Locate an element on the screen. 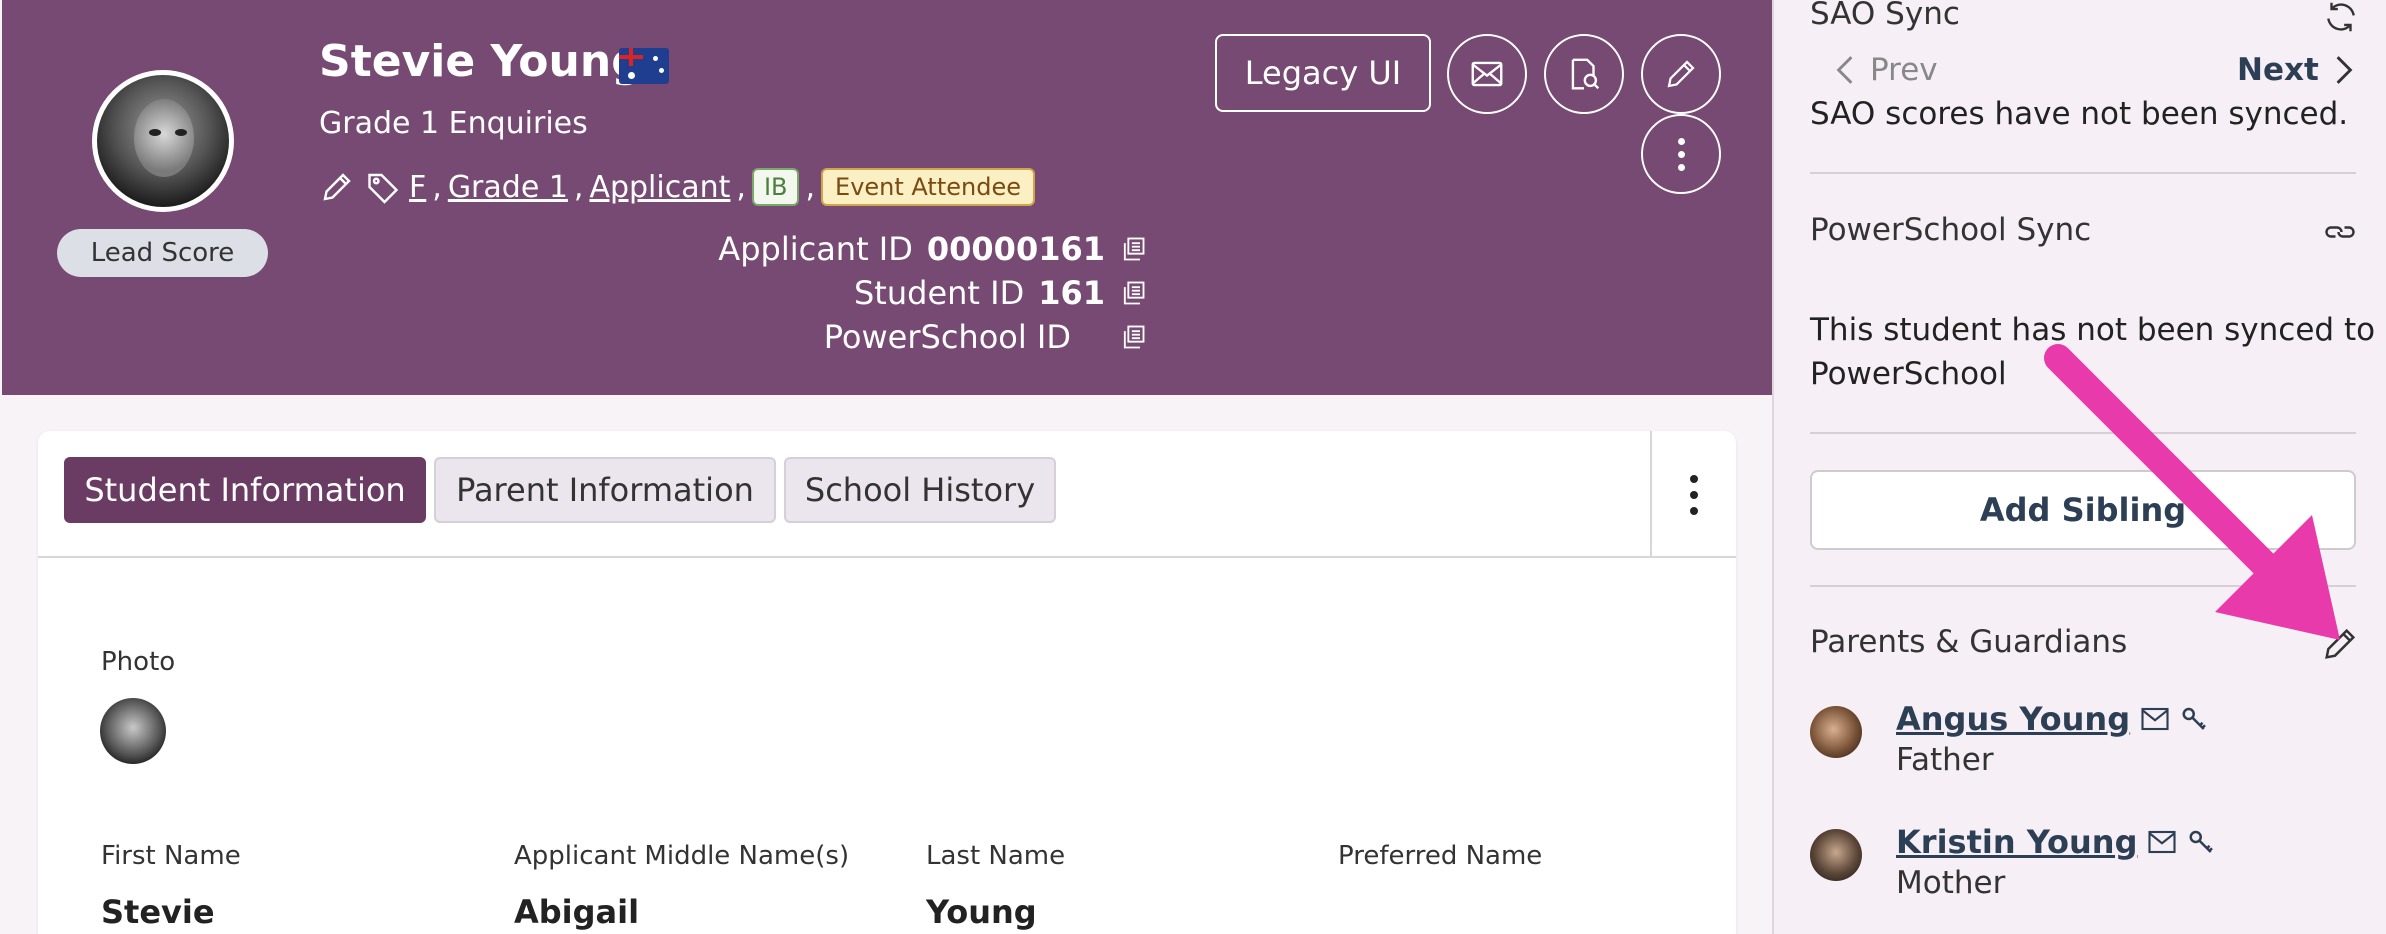 This screenshot has height=934, width=2386. preview-button is located at coordinates (1584, 74).